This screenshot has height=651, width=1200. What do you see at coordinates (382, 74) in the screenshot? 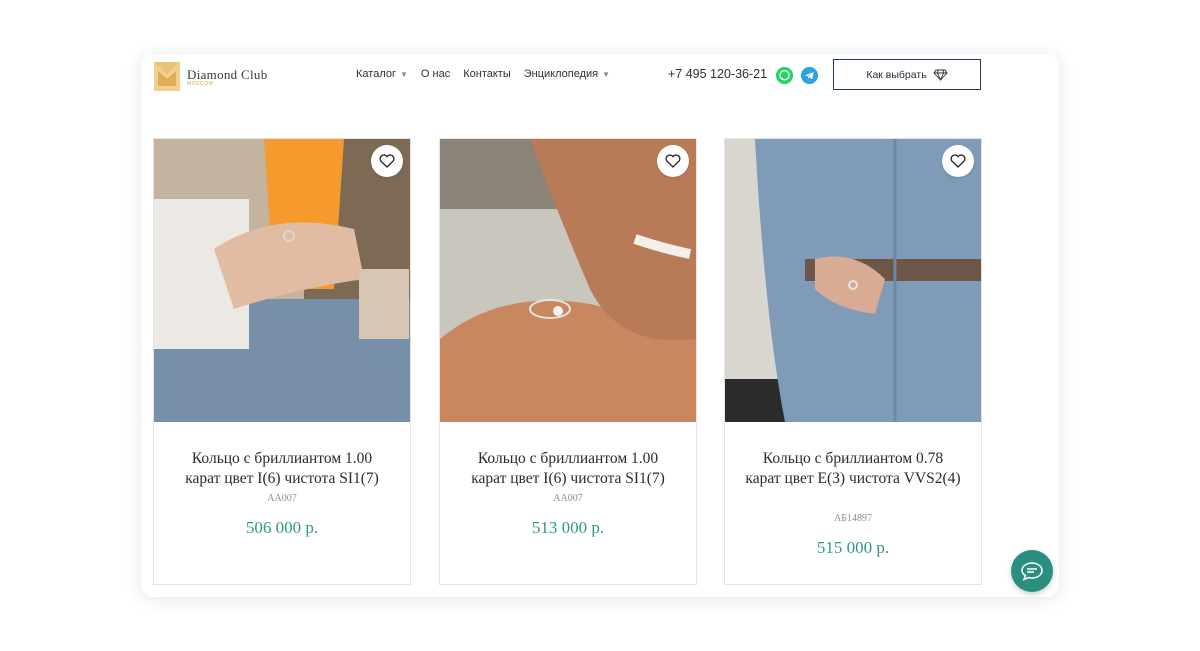
I see `nav-item-catalog: Каталог ▼` at bounding box center [382, 74].